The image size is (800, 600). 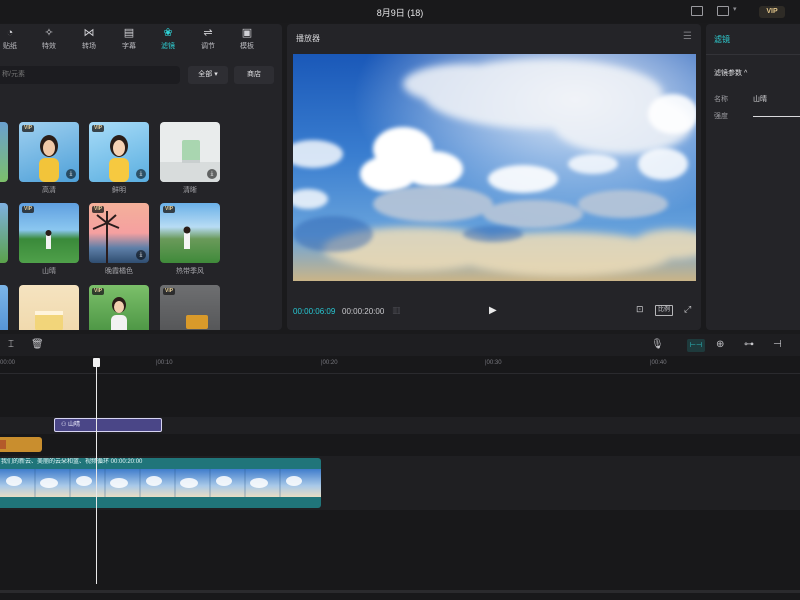 What do you see at coordinates (749, 344) in the screenshot?
I see `preview-axis-icon: ⊶` at bounding box center [749, 344].